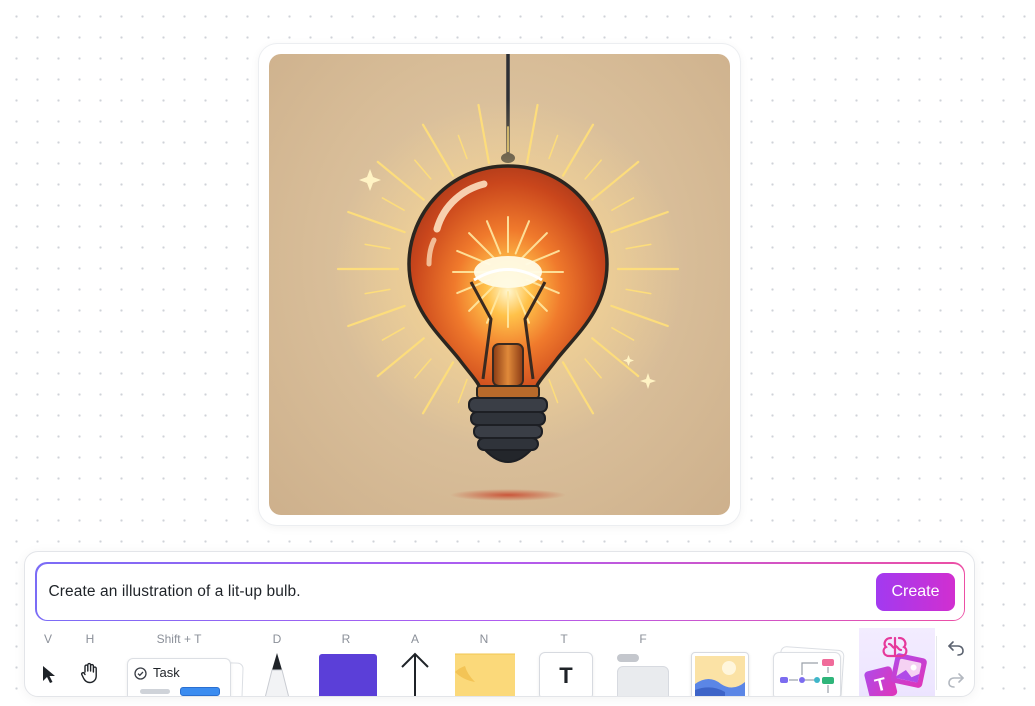 This screenshot has height=706, width=1035. Describe the element at coordinates (720, 674) in the screenshot. I see `image-icon` at that location.